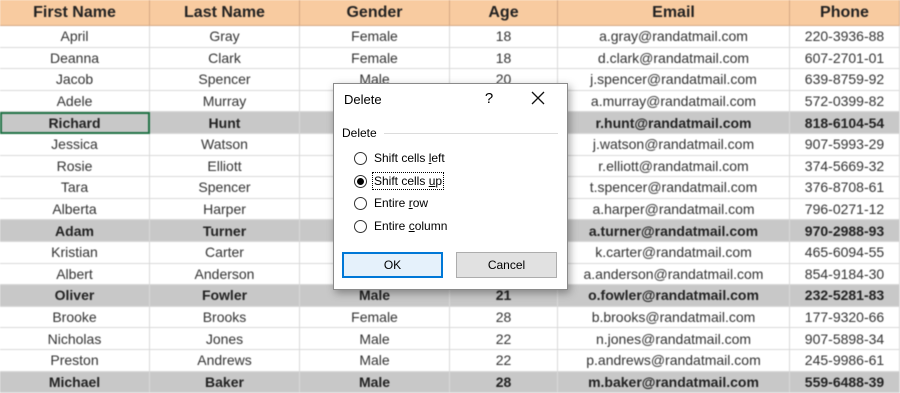 Image resolution: width=900 pixels, height=393 pixels. Describe the element at coordinates (75, 59) in the screenshot. I see `table-cell: Deanna` at that location.